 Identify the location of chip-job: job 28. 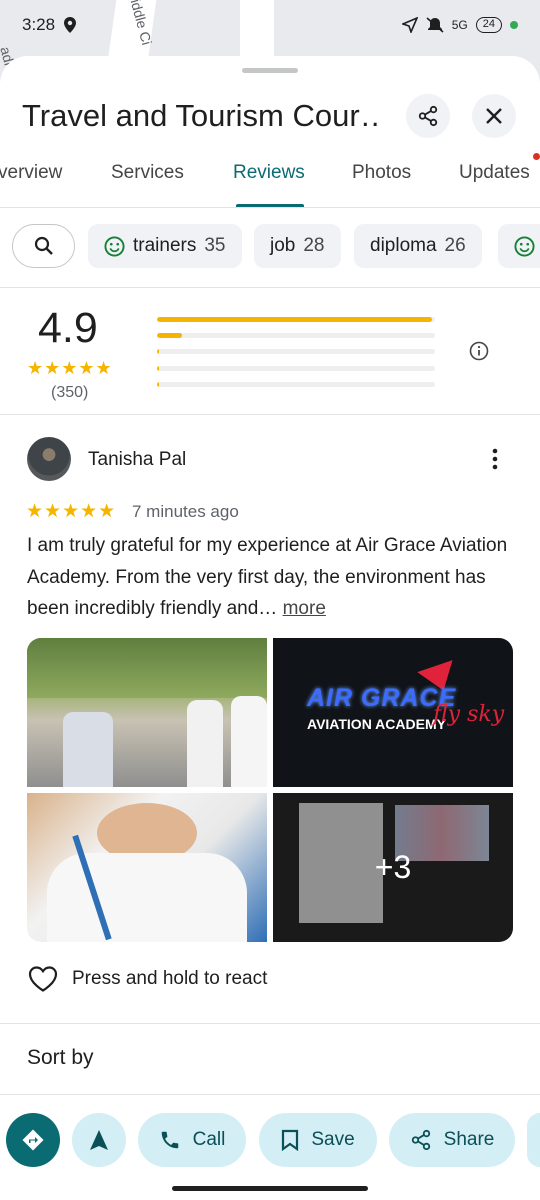
(297, 246).